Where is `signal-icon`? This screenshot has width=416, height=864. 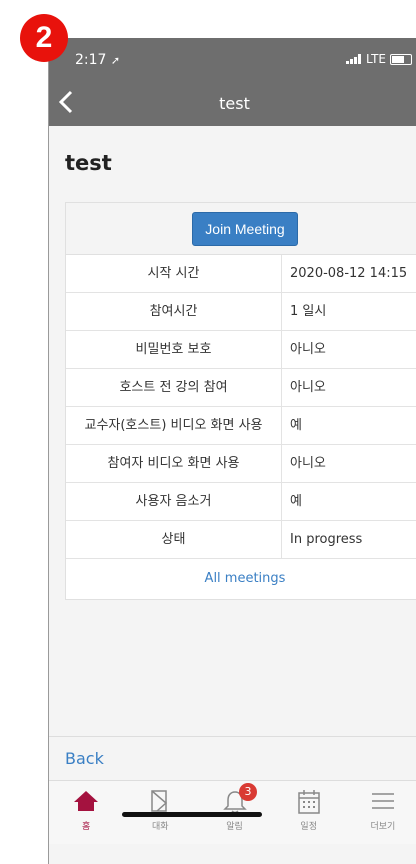 signal-icon is located at coordinates (354, 59).